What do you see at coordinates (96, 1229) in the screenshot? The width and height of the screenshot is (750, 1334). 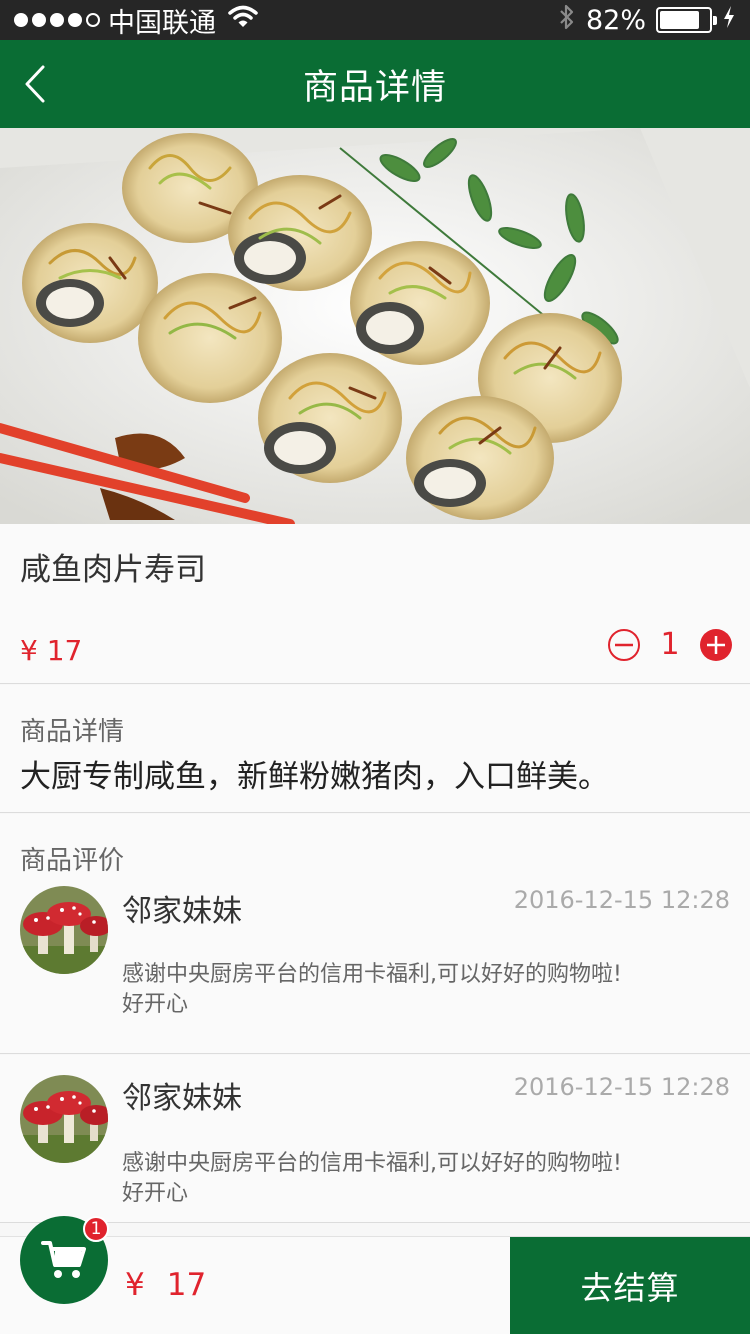 I see `cart-count-badge: 1` at bounding box center [96, 1229].